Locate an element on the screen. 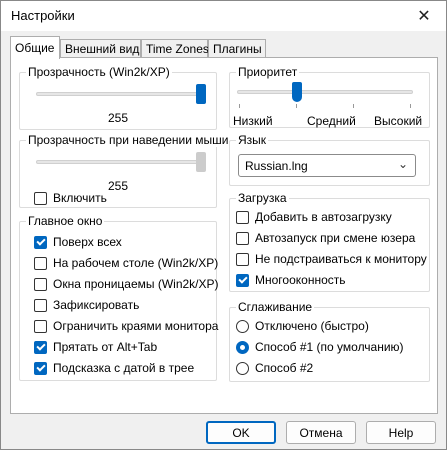 The width and height of the screenshot is (447, 450). lock-position-checkbox: Зафиксировать is located at coordinates (86, 305).